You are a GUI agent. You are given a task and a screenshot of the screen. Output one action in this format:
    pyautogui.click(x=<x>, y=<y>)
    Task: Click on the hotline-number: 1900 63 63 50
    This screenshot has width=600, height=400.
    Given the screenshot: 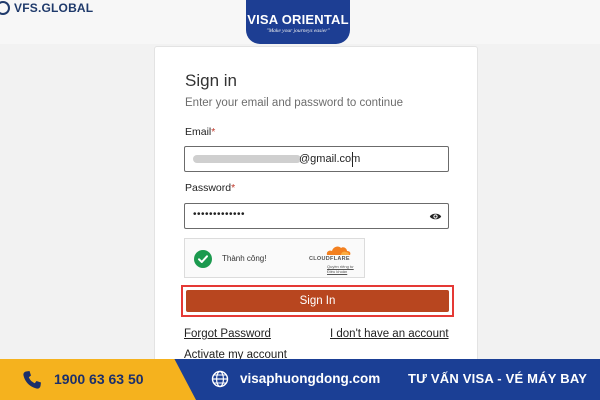 What is the action you would take?
    pyautogui.click(x=99, y=379)
    